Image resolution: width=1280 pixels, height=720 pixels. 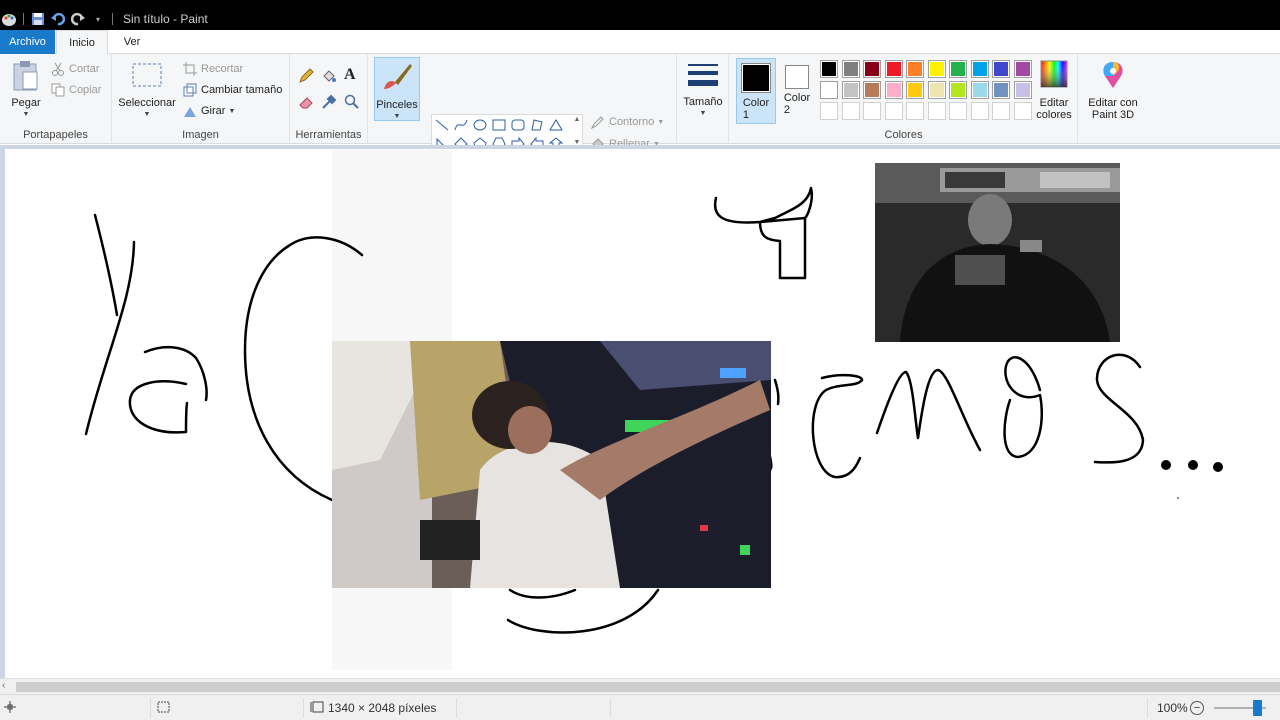 I want to click on outline-pencil-icon, so click(x=598, y=122).